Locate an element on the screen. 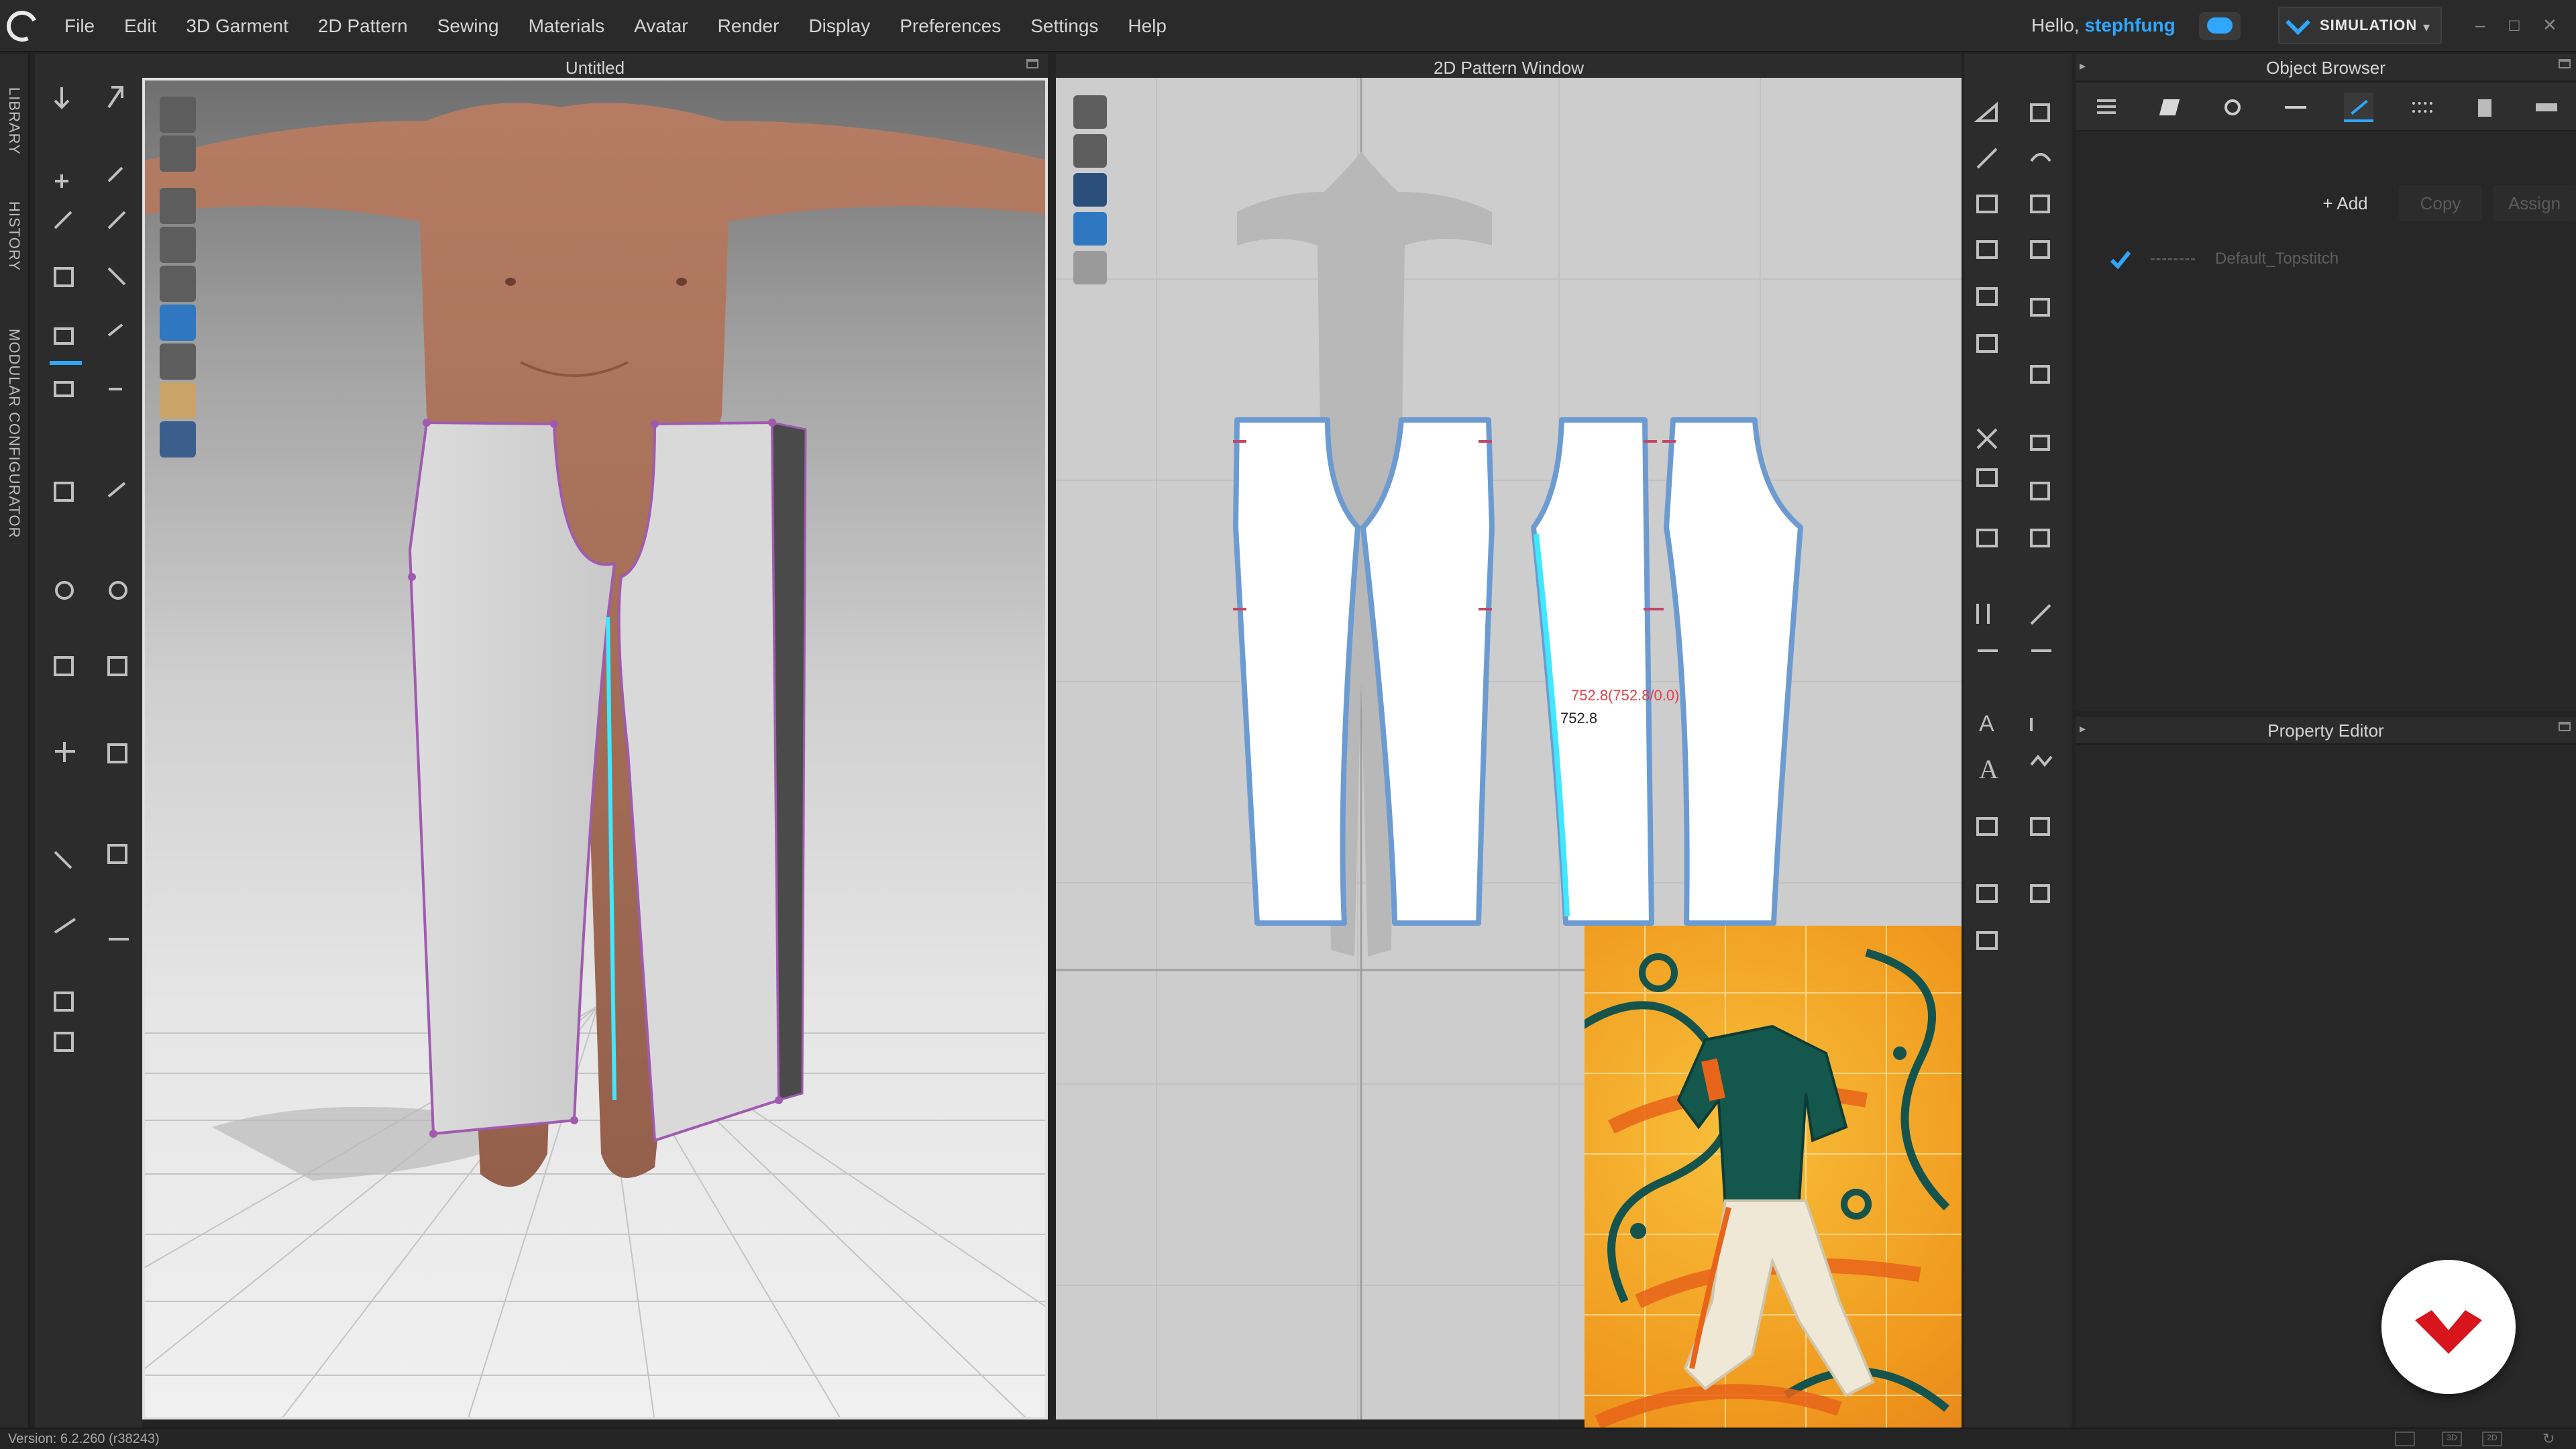 This screenshot has width=2576, height=1449. username: stephfung is located at coordinates (2129, 25).